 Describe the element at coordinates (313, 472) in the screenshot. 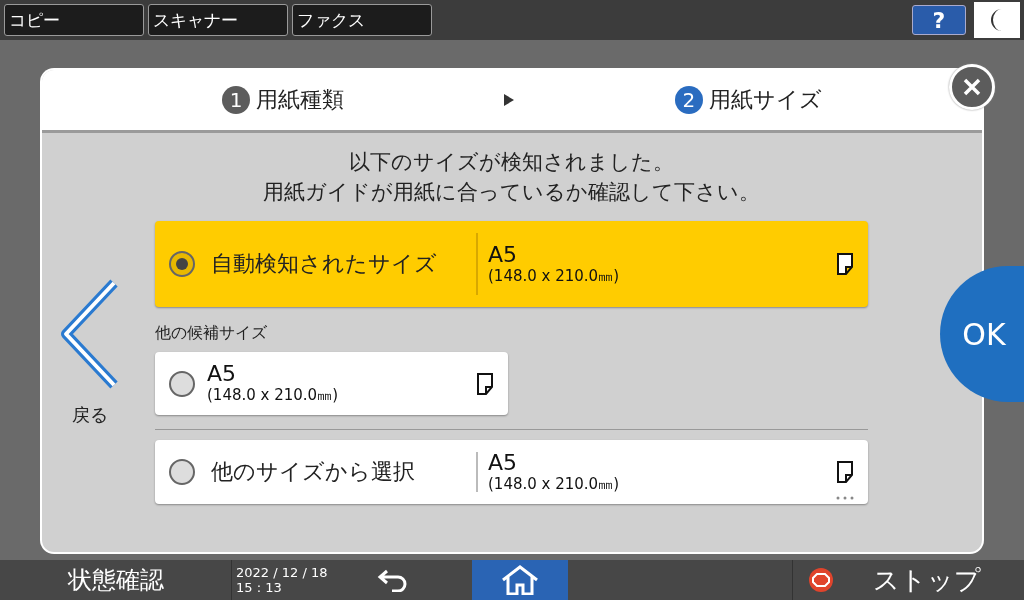

I see `option-label: 他のサイズから選択` at that location.